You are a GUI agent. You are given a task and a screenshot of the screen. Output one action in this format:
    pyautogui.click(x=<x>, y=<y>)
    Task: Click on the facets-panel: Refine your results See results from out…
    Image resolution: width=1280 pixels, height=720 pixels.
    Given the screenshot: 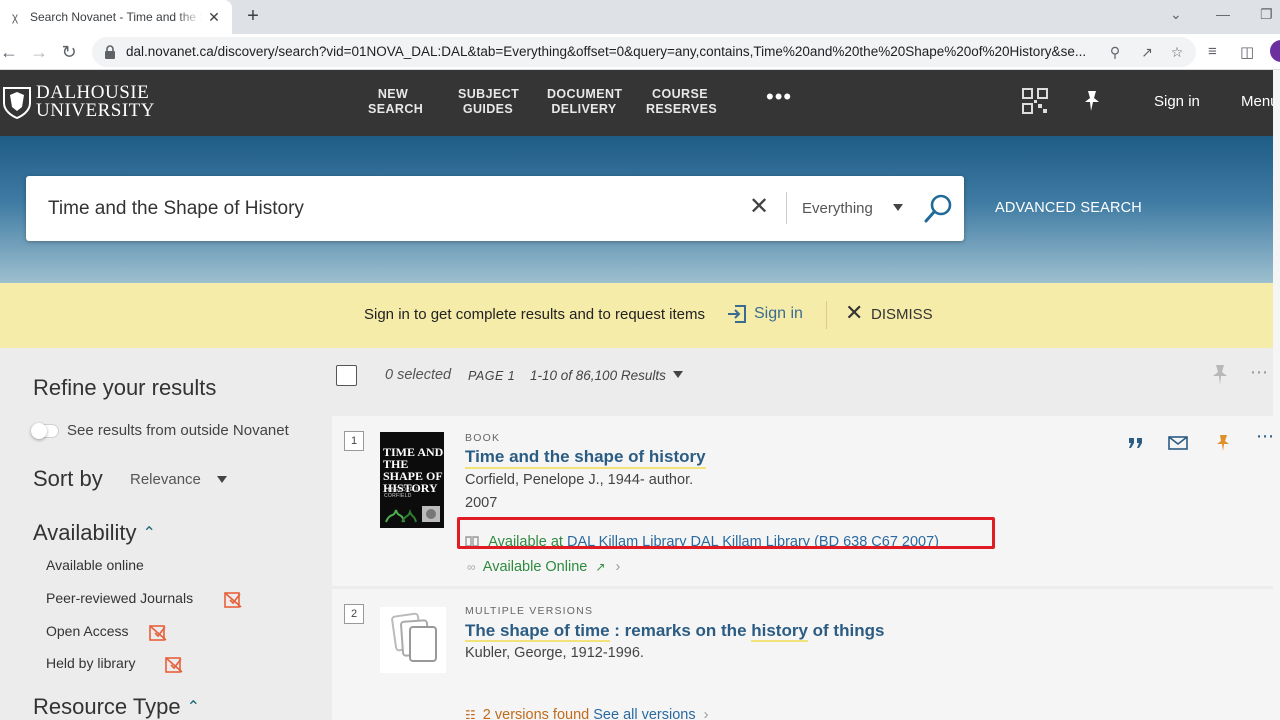 What is the action you would take?
    pyautogui.click(x=165, y=534)
    